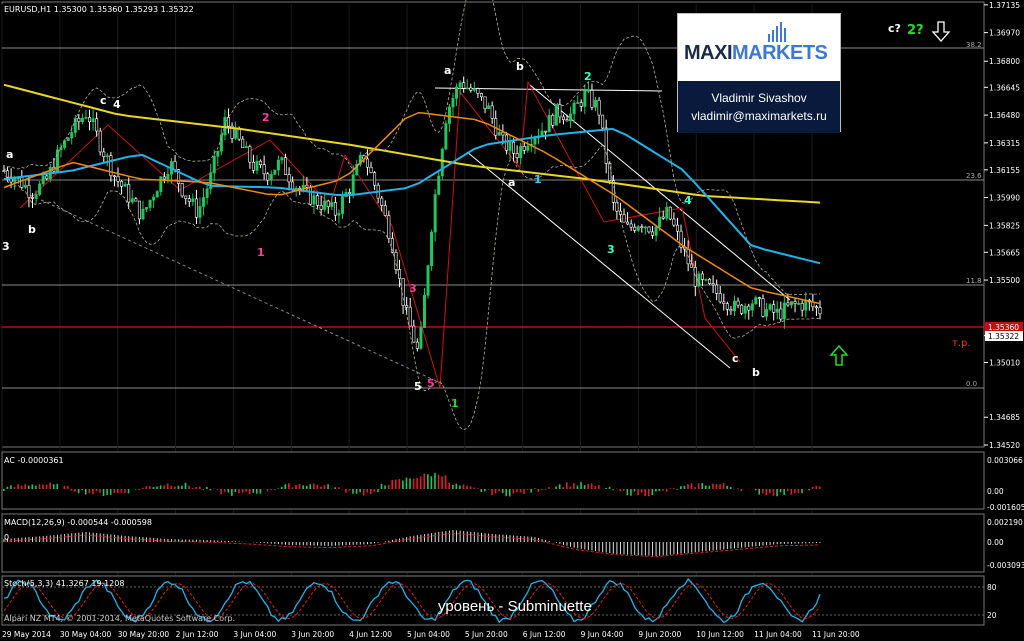 This screenshot has height=641, width=1024. Describe the element at coordinates (78, 522) in the screenshot. I see `macd-title: MACD(12,26,9) -0.000544 -0.000598` at that location.